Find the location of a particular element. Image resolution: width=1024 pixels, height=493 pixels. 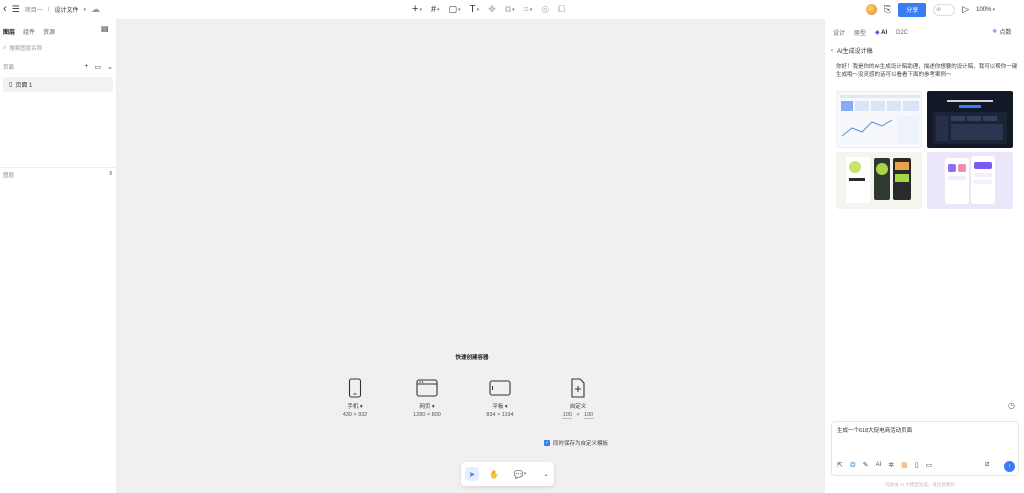

ai-icon: AI is located at coordinates (879, 465).